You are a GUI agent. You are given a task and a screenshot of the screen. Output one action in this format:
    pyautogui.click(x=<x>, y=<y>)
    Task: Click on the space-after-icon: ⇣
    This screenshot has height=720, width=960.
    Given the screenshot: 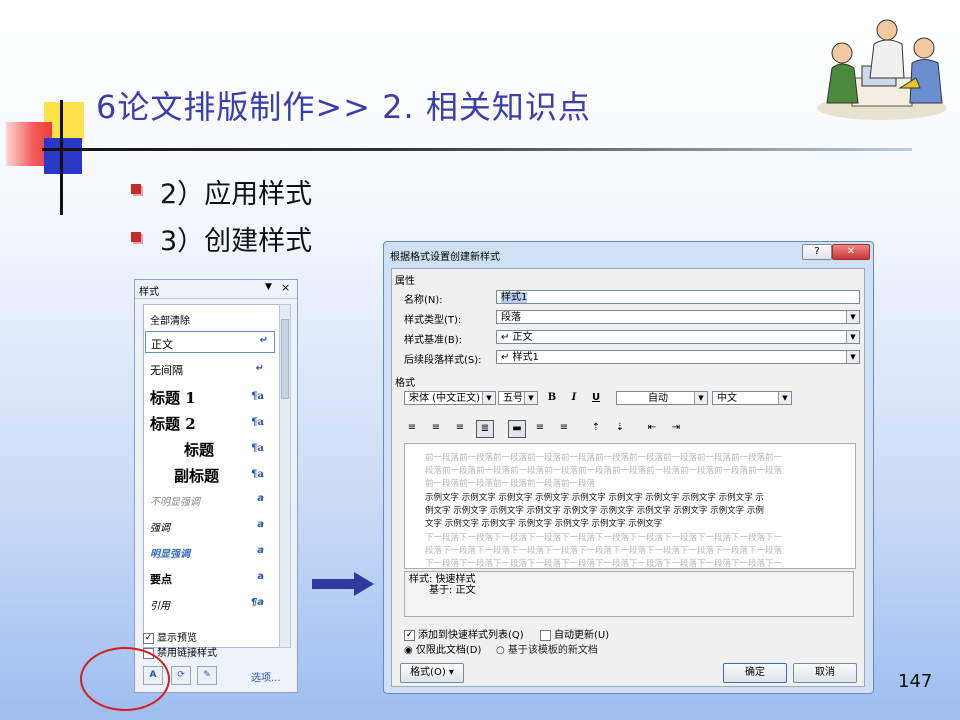 What is the action you would take?
    pyautogui.click(x=620, y=428)
    